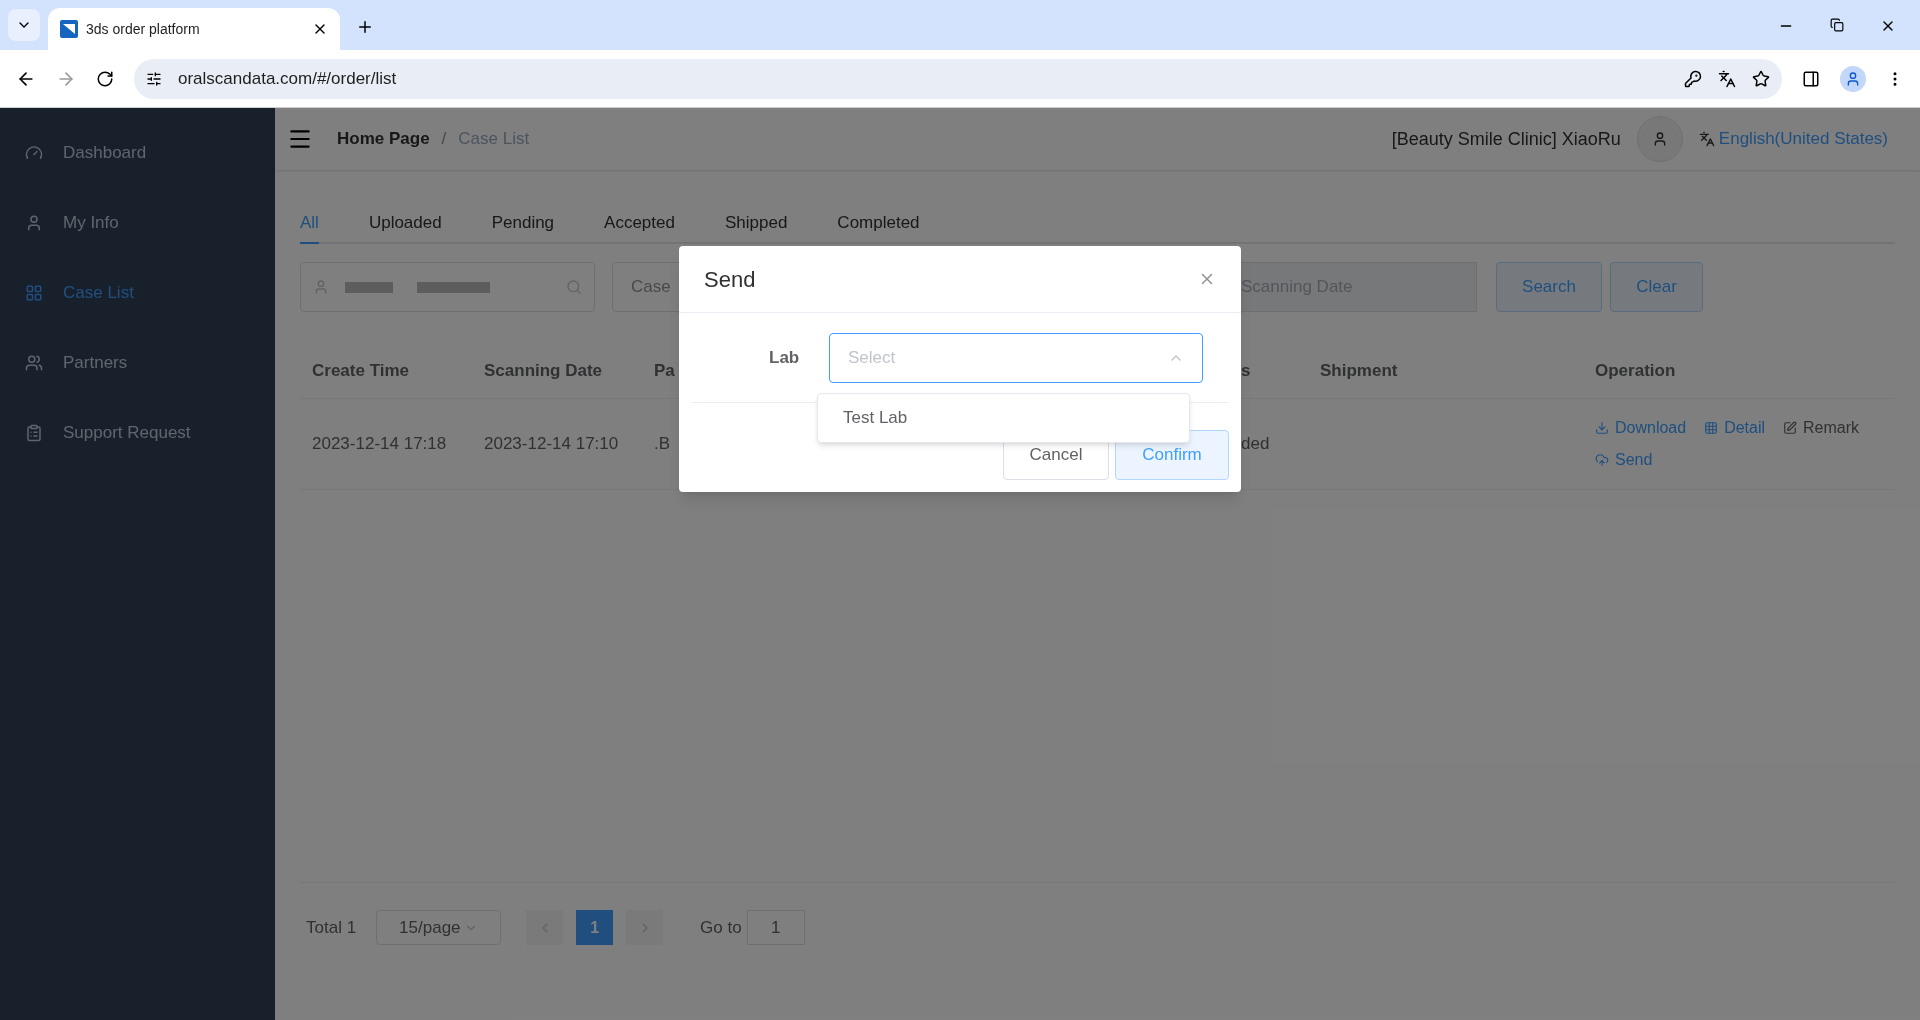 Image resolution: width=1920 pixels, height=1020 pixels. I want to click on column-header: s, so click(1246, 370).